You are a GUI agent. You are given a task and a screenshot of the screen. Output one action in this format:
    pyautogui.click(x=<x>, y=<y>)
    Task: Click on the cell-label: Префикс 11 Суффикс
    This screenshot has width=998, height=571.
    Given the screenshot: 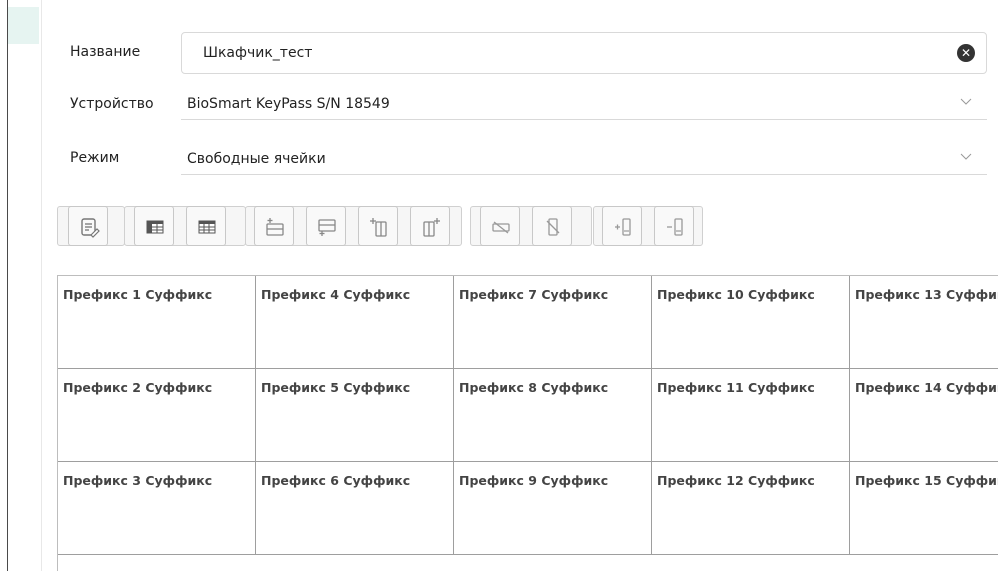 What is the action you would take?
    pyautogui.click(x=736, y=387)
    